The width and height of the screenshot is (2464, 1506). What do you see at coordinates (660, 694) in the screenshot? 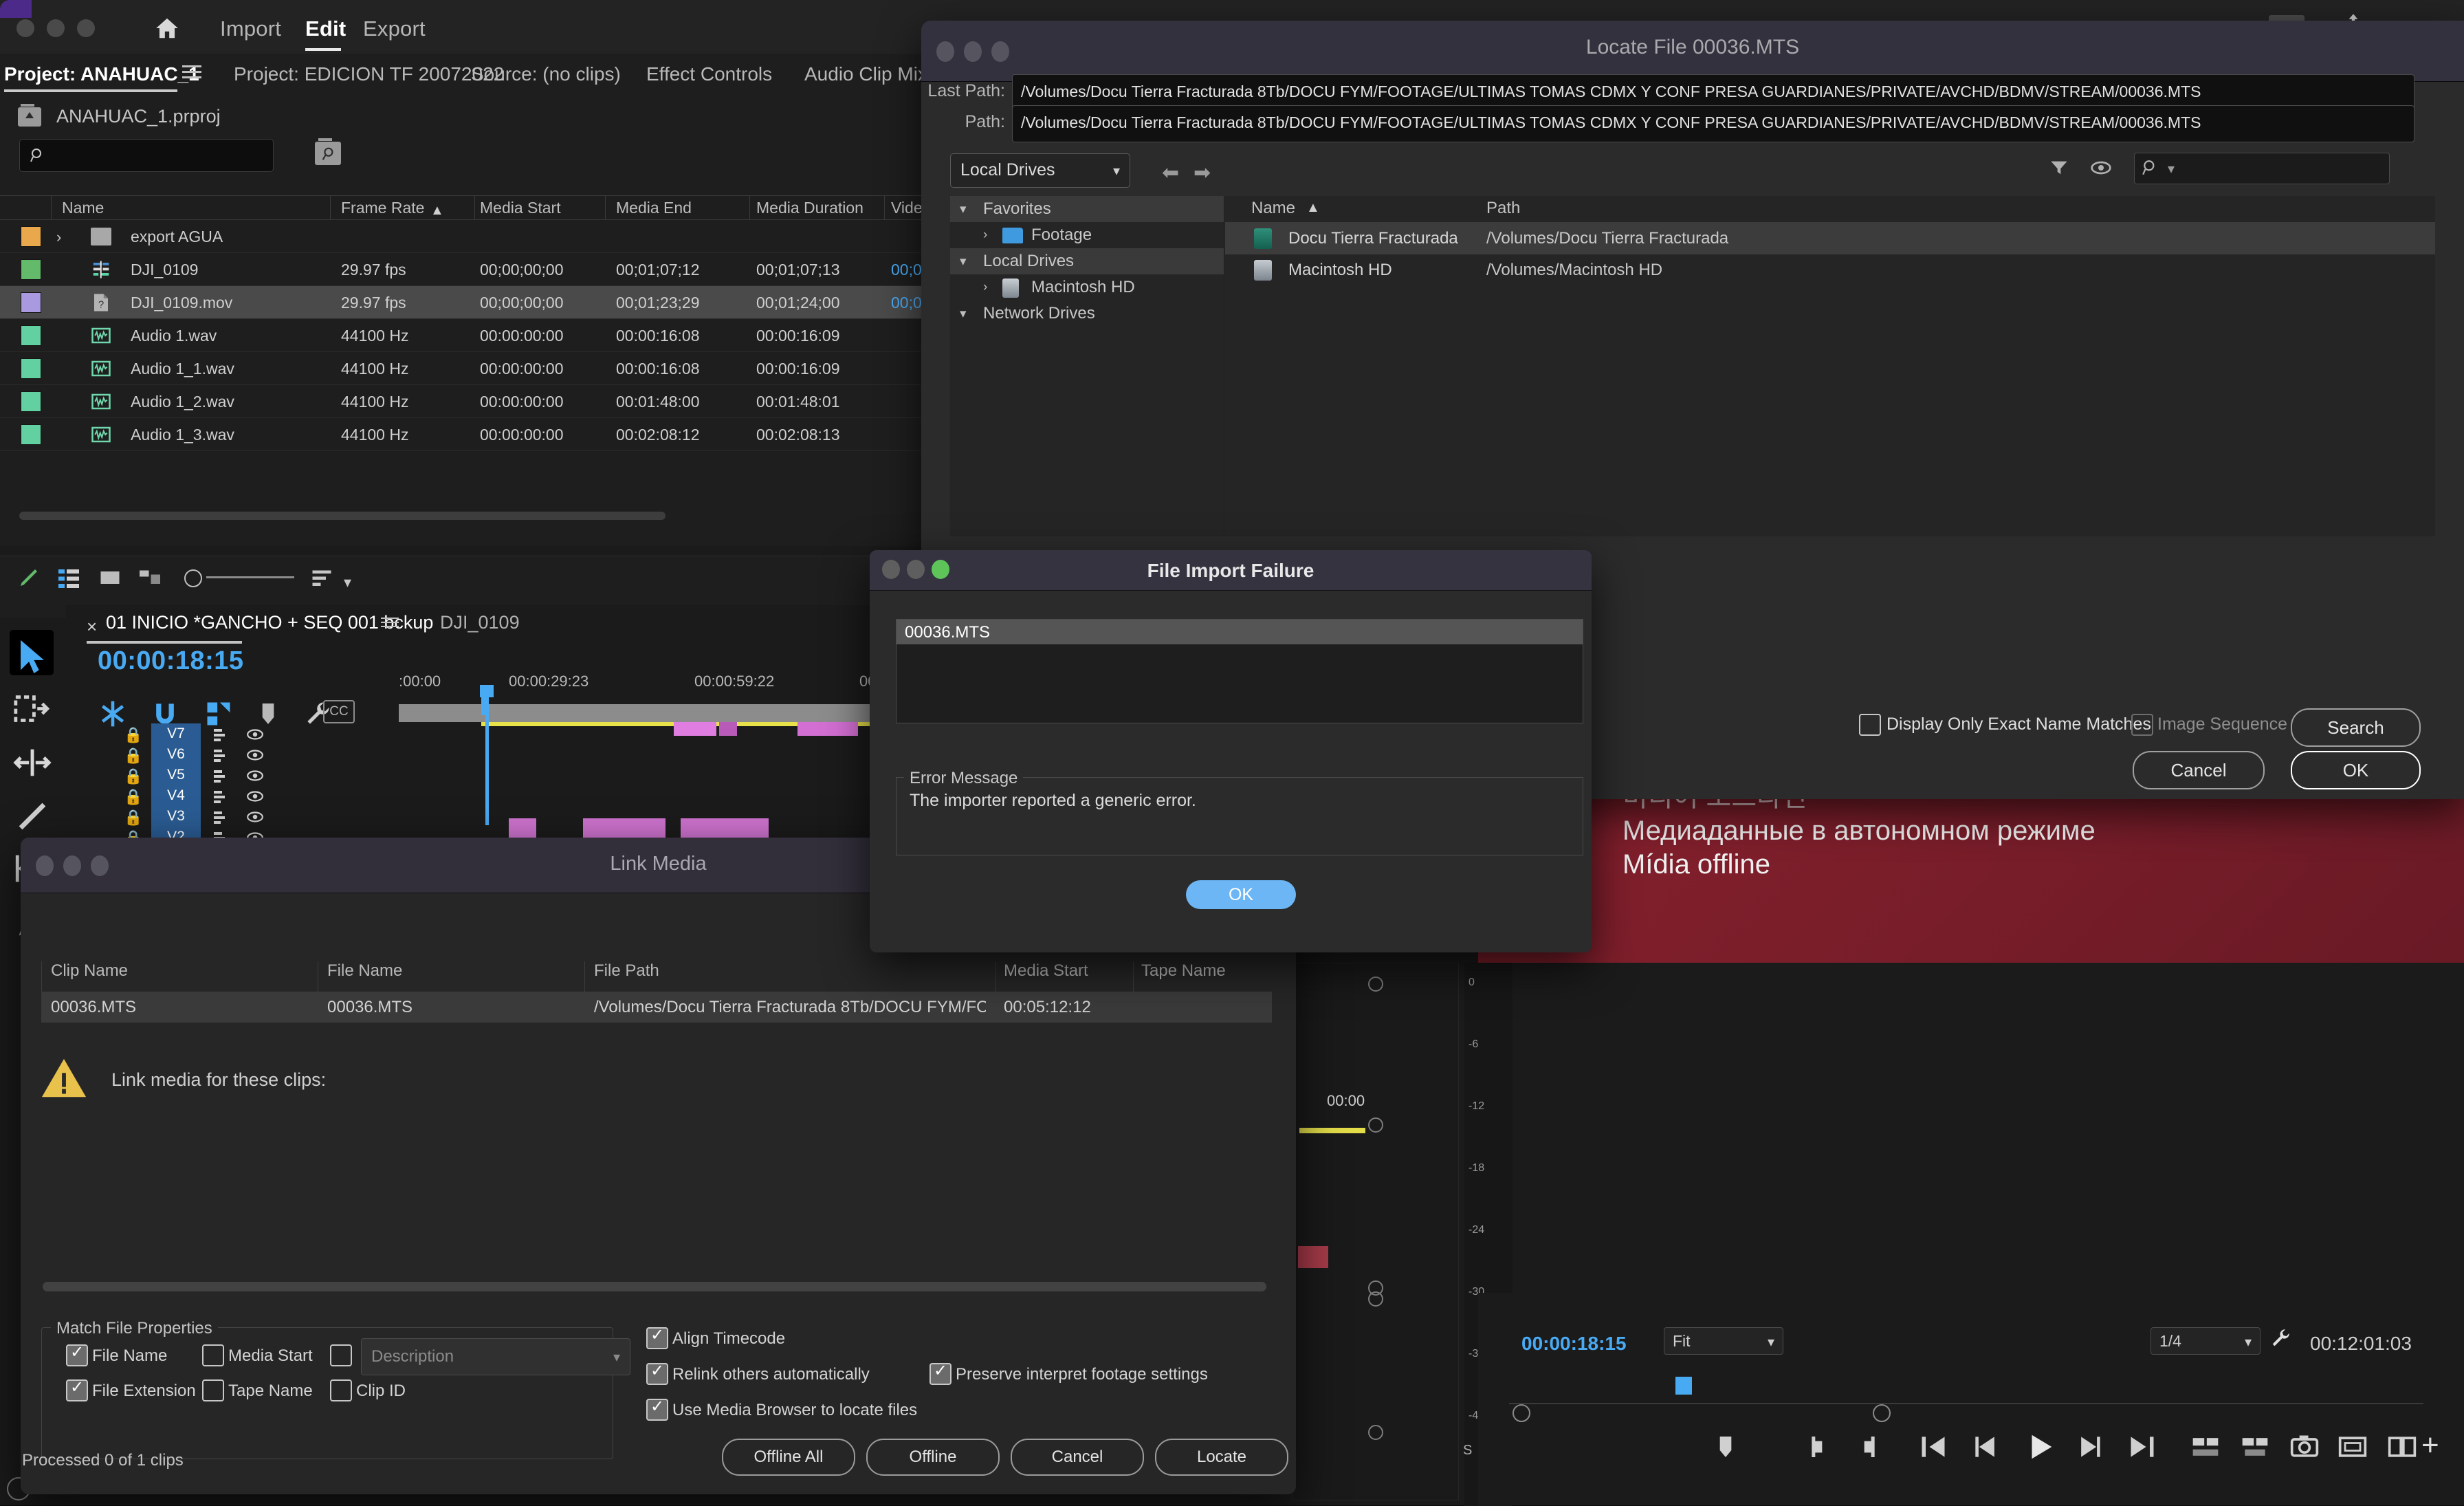
I see `timeline-ruler` at bounding box center [660, 694].